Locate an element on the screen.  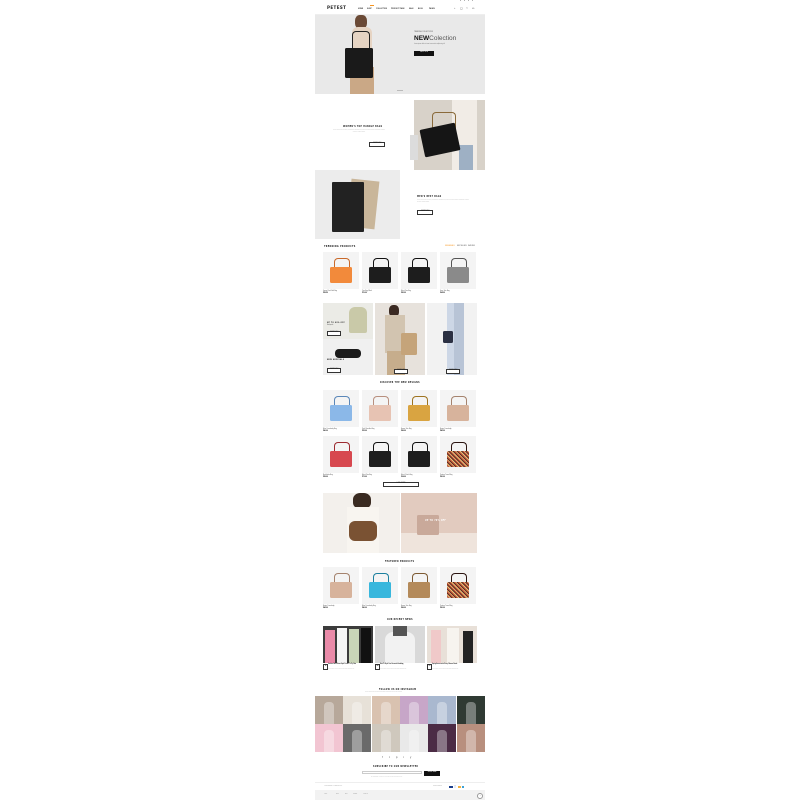
featured-product-card: Pattern Travel Bag $90.00 is located at coordinates (458, 590).